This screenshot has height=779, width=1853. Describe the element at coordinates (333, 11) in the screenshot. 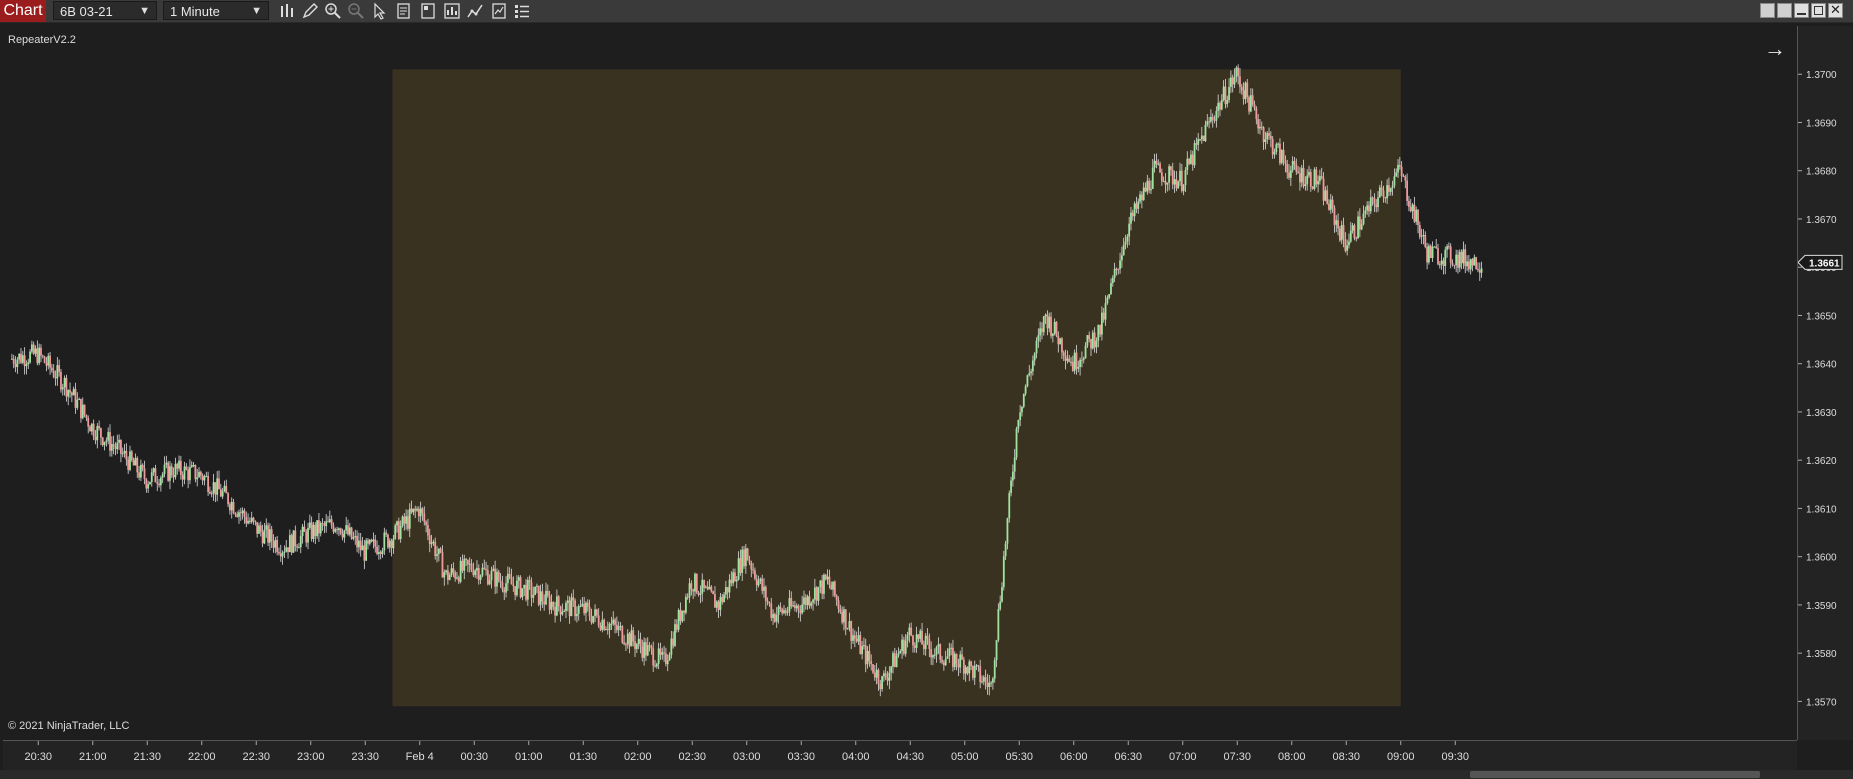

I see `zoom-in-icon` at that location.